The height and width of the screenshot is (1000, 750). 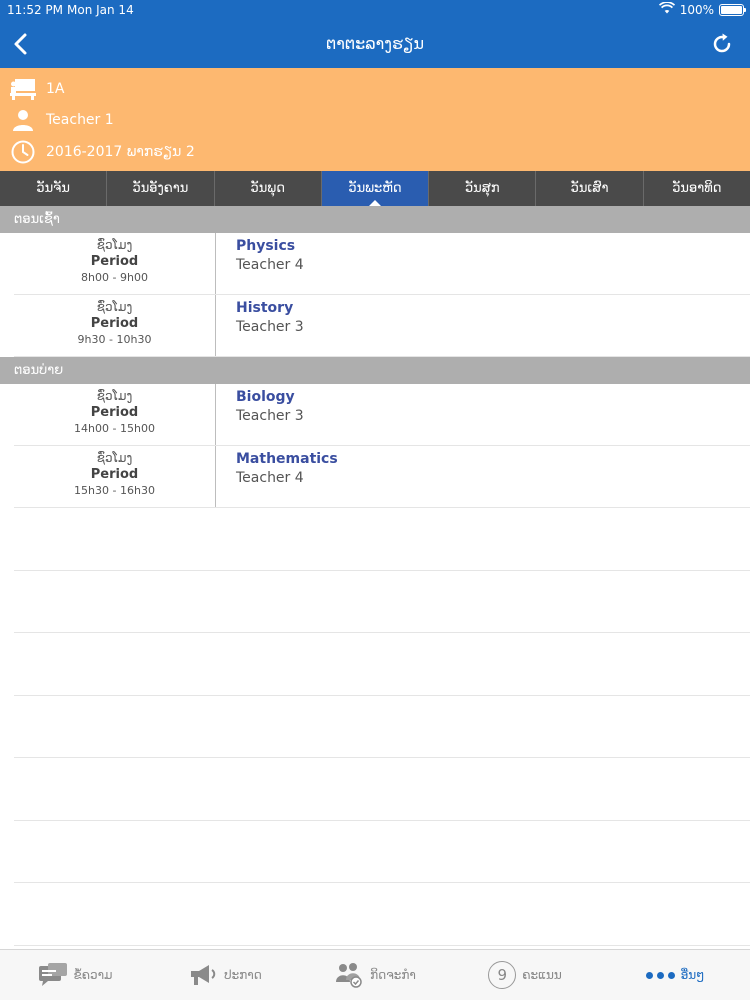 What do you see at coordinates (265, 397) in the screenshot?
I see `subject-name: Biology` at bounding box center [265, 397].